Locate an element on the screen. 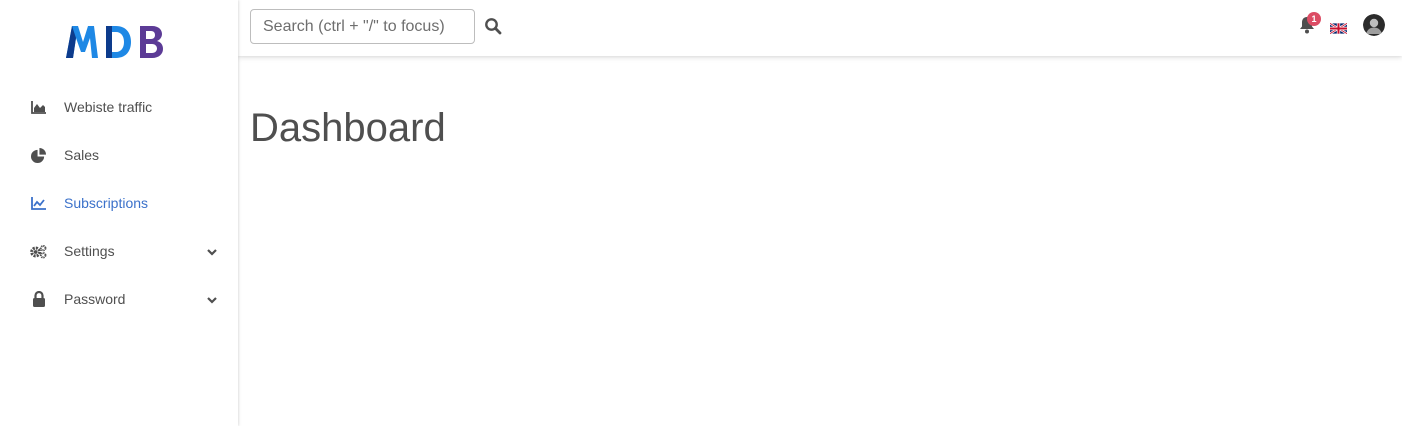 The height and width of the screenshot is (426, 1402). line-chart-icon is located at coordinates (38, 203).